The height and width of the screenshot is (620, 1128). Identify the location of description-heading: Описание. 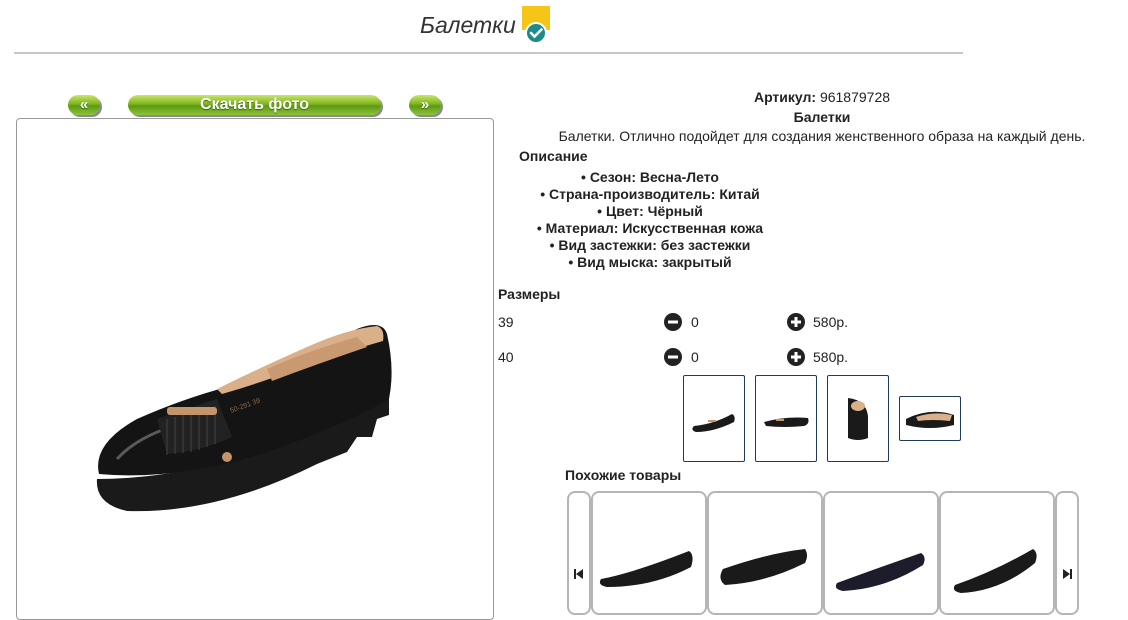
(553, 156).